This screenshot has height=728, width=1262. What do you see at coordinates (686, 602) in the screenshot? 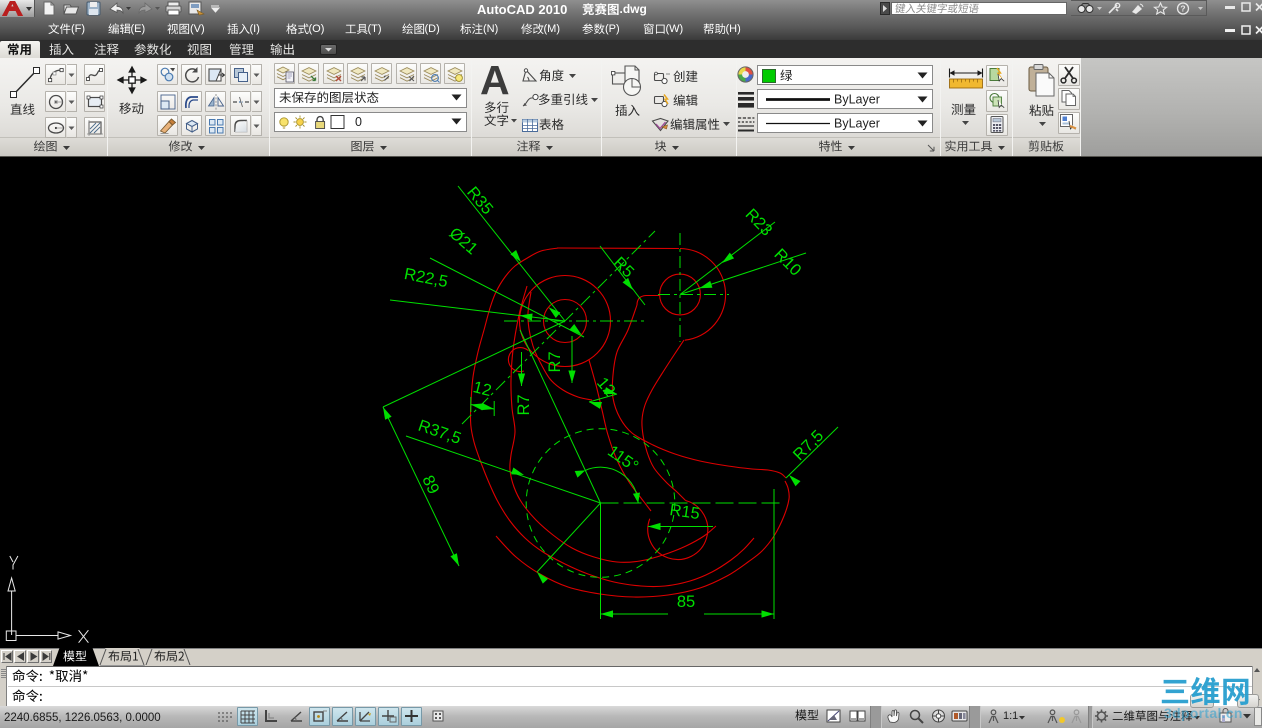
I see `svg-text: 85` at bounding box center [686, 602].